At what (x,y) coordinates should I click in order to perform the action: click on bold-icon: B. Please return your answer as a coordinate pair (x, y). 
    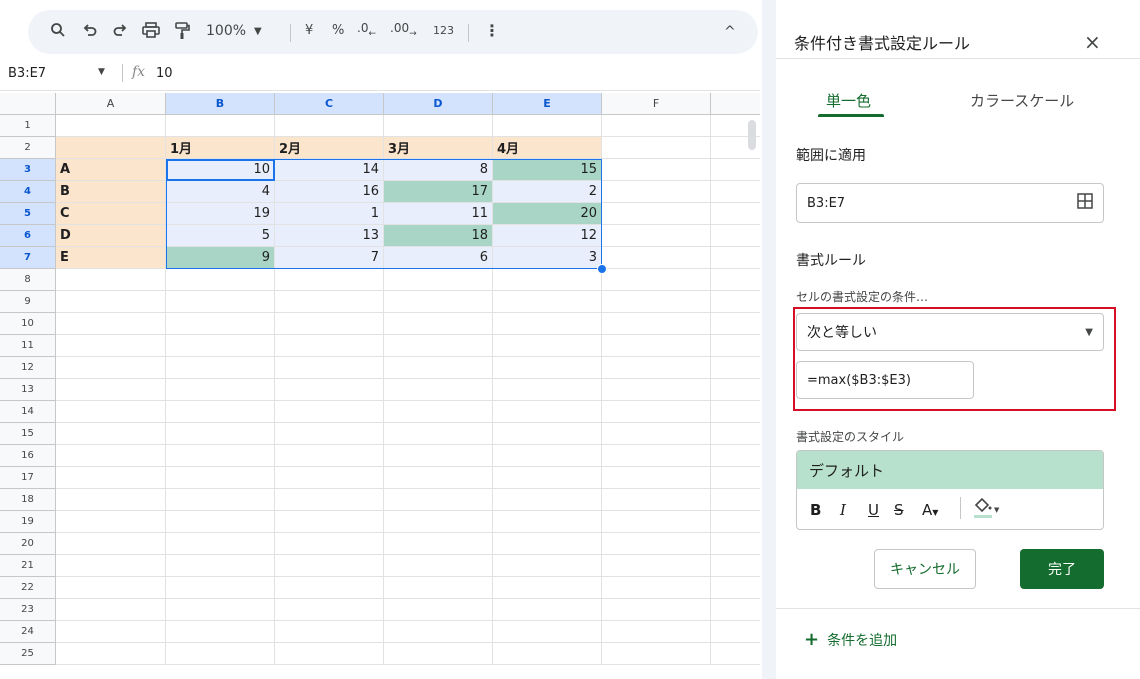
    Looking at the image, I should click on (815, 510).